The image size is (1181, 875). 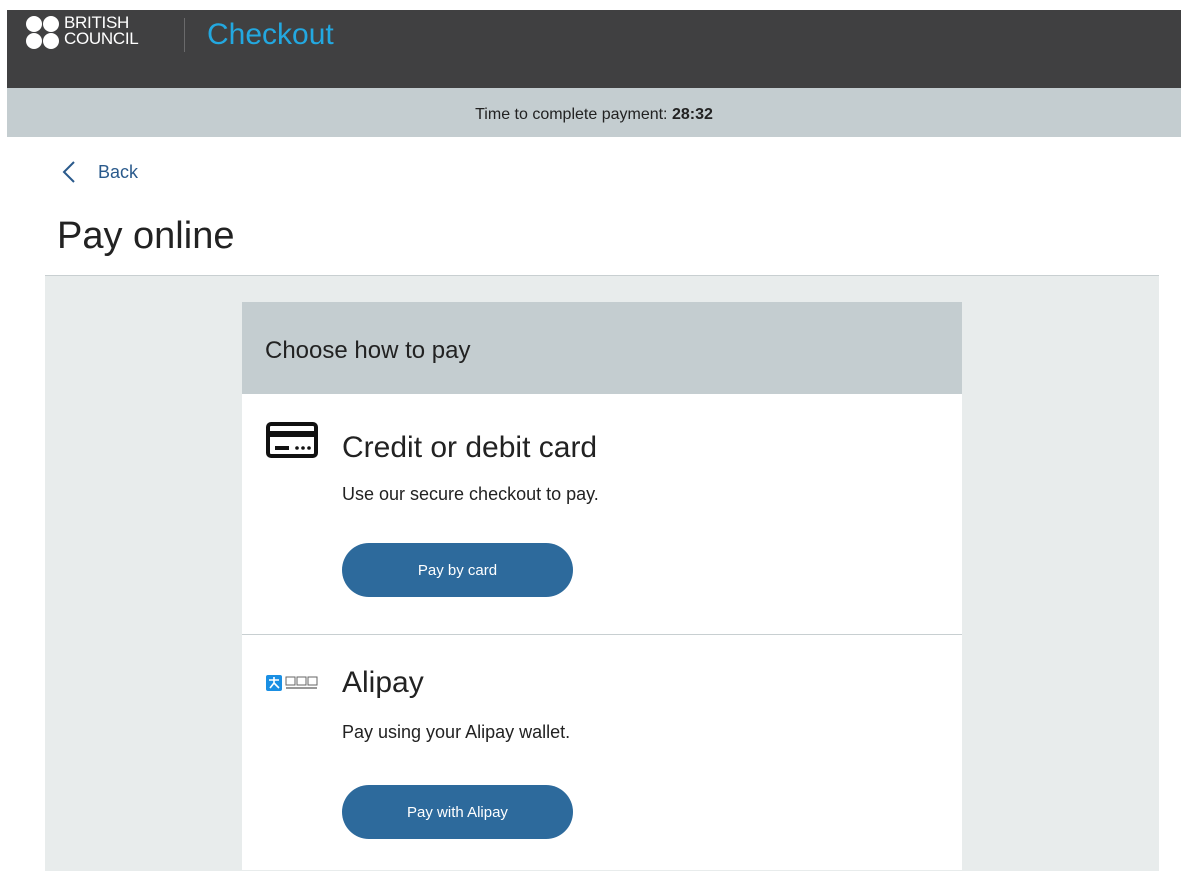 What do you see at coordinates (68, 172) in the screenshot?
I see `chevron-left-icon` at bounding box center [68, 172].